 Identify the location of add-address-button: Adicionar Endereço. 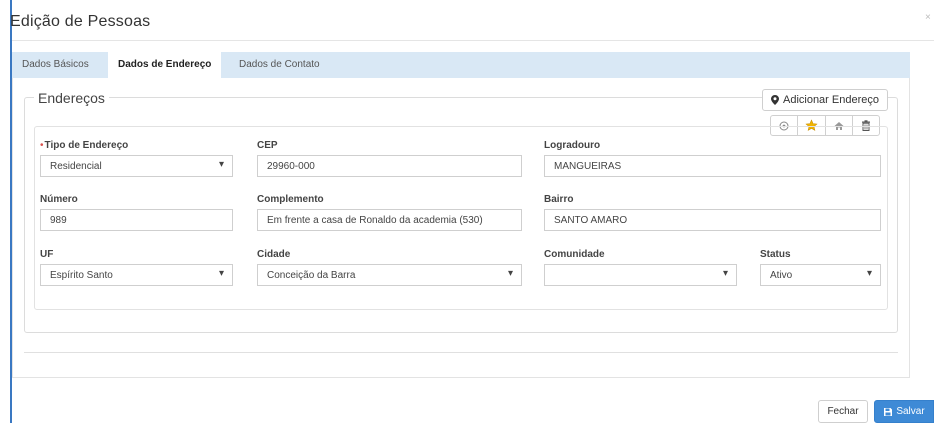
(825, 100).